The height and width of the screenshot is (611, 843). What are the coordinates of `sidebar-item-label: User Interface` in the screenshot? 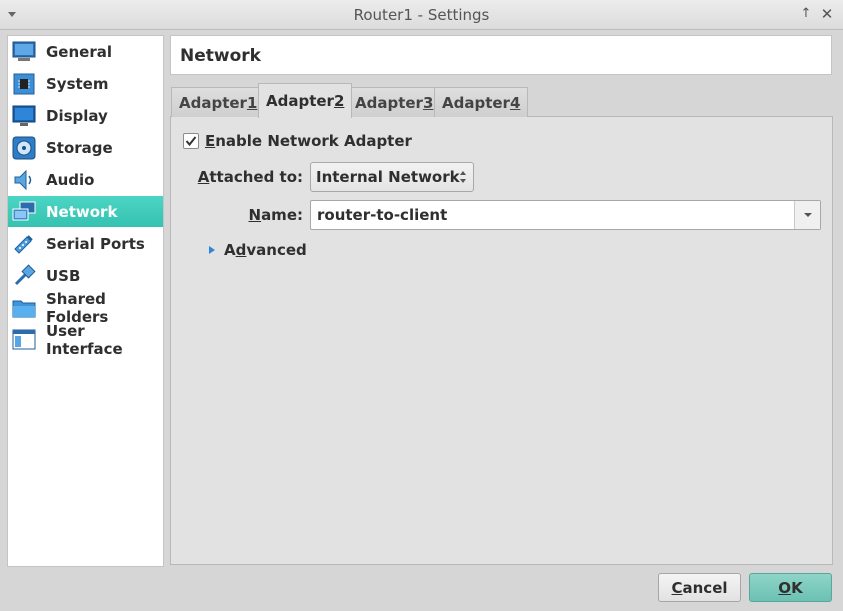 It's located at (84, 339).